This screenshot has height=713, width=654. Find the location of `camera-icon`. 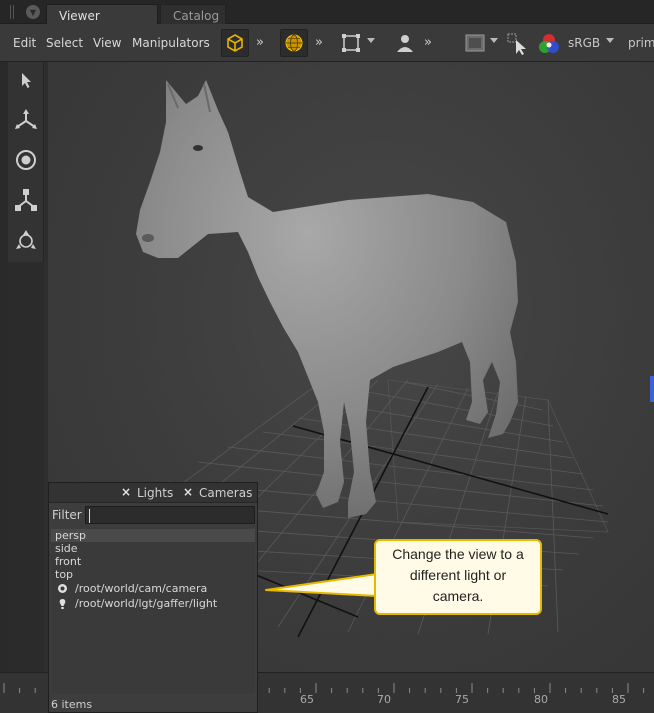

camera-icon is located at coordinates (62, 588).